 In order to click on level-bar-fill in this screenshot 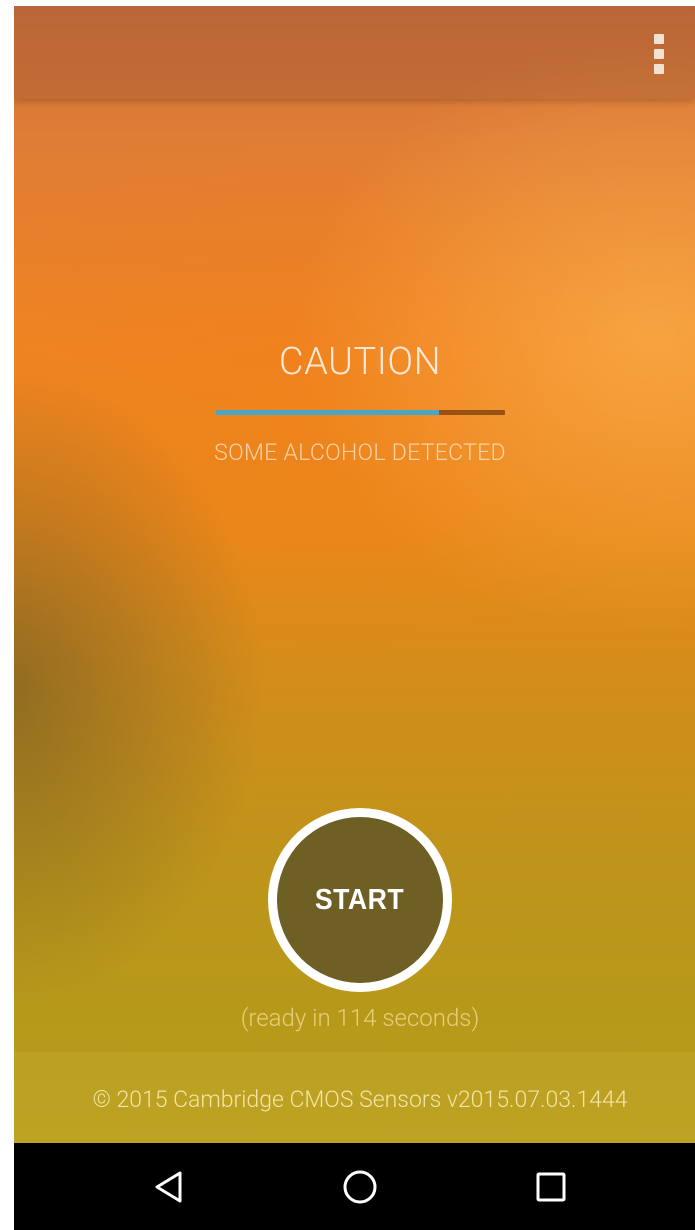, I will do `click(327, 412)`.